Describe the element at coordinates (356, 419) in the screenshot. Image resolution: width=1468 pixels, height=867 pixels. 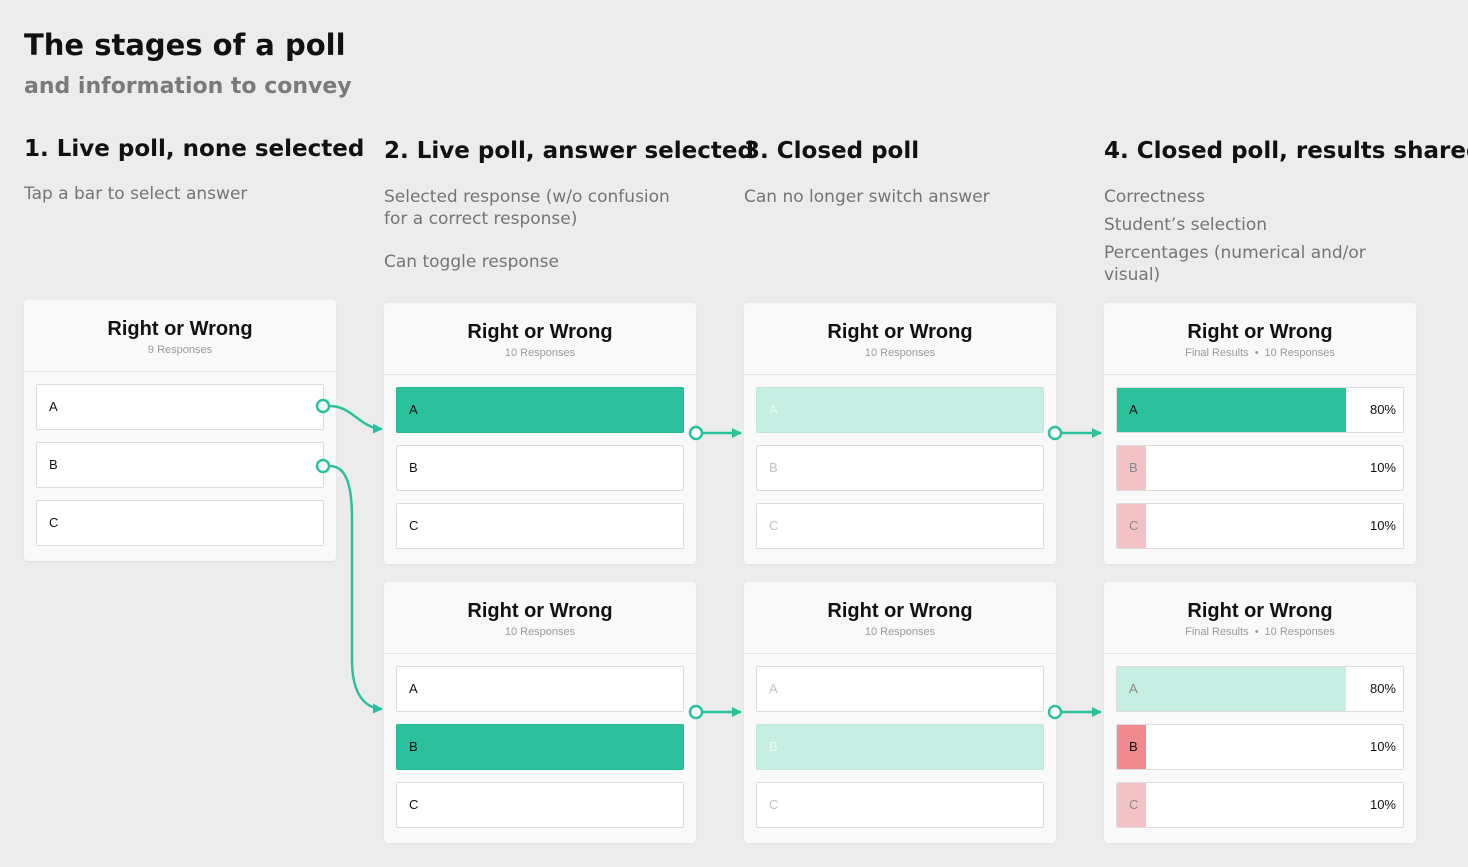
I see `arrow-a-to-stage2` at that location.